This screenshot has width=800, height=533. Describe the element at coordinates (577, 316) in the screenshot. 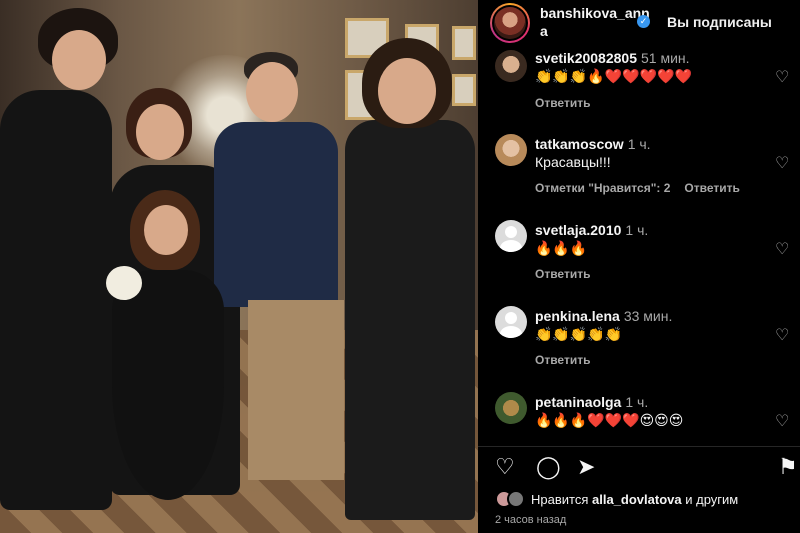

I see `commenter-username: penkina.lena` at that location.